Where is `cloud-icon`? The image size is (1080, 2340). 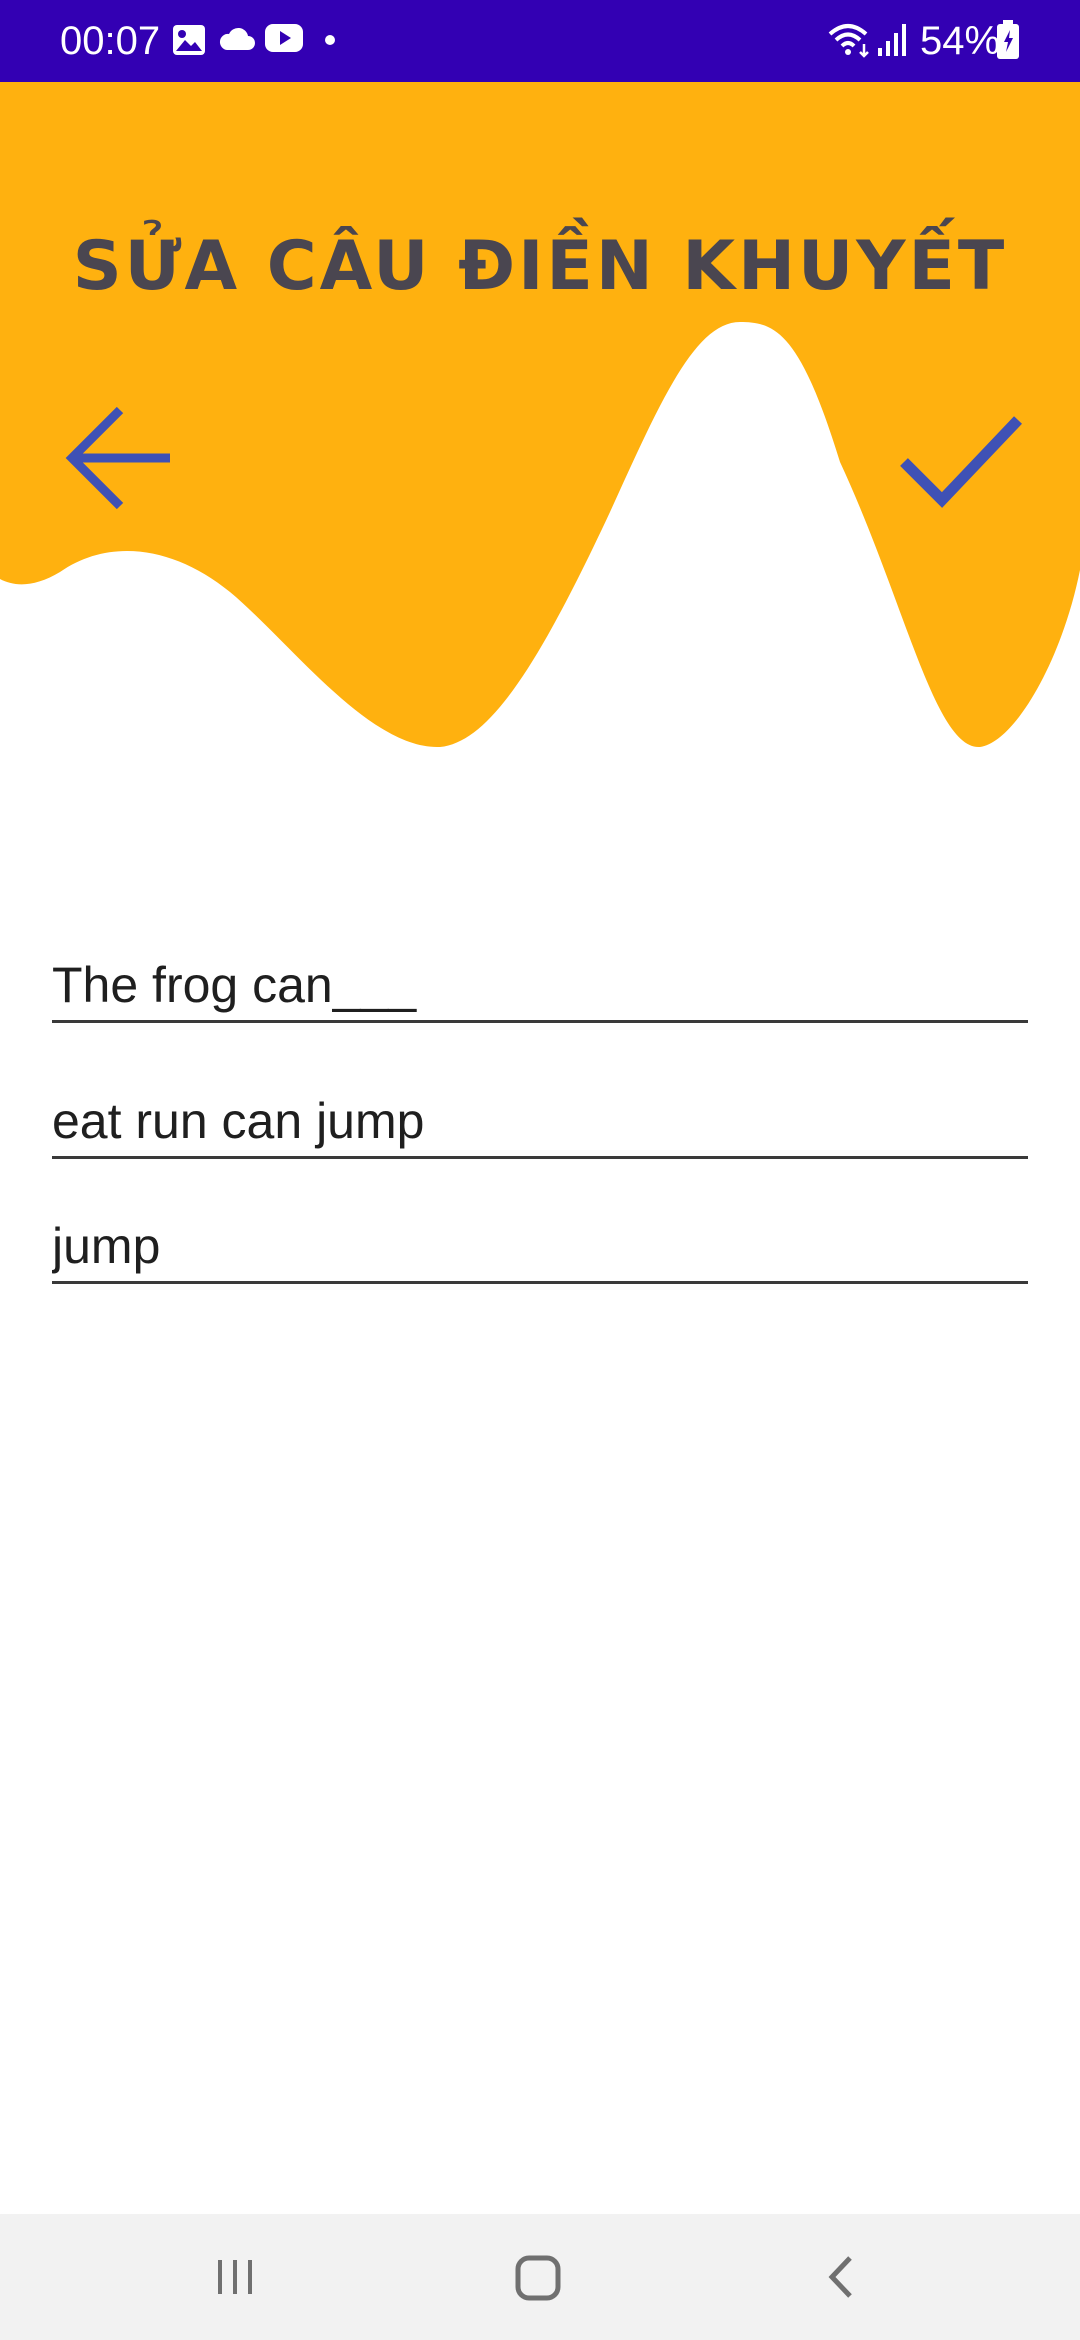
cloud-icon is located at coordinates (237, 38).